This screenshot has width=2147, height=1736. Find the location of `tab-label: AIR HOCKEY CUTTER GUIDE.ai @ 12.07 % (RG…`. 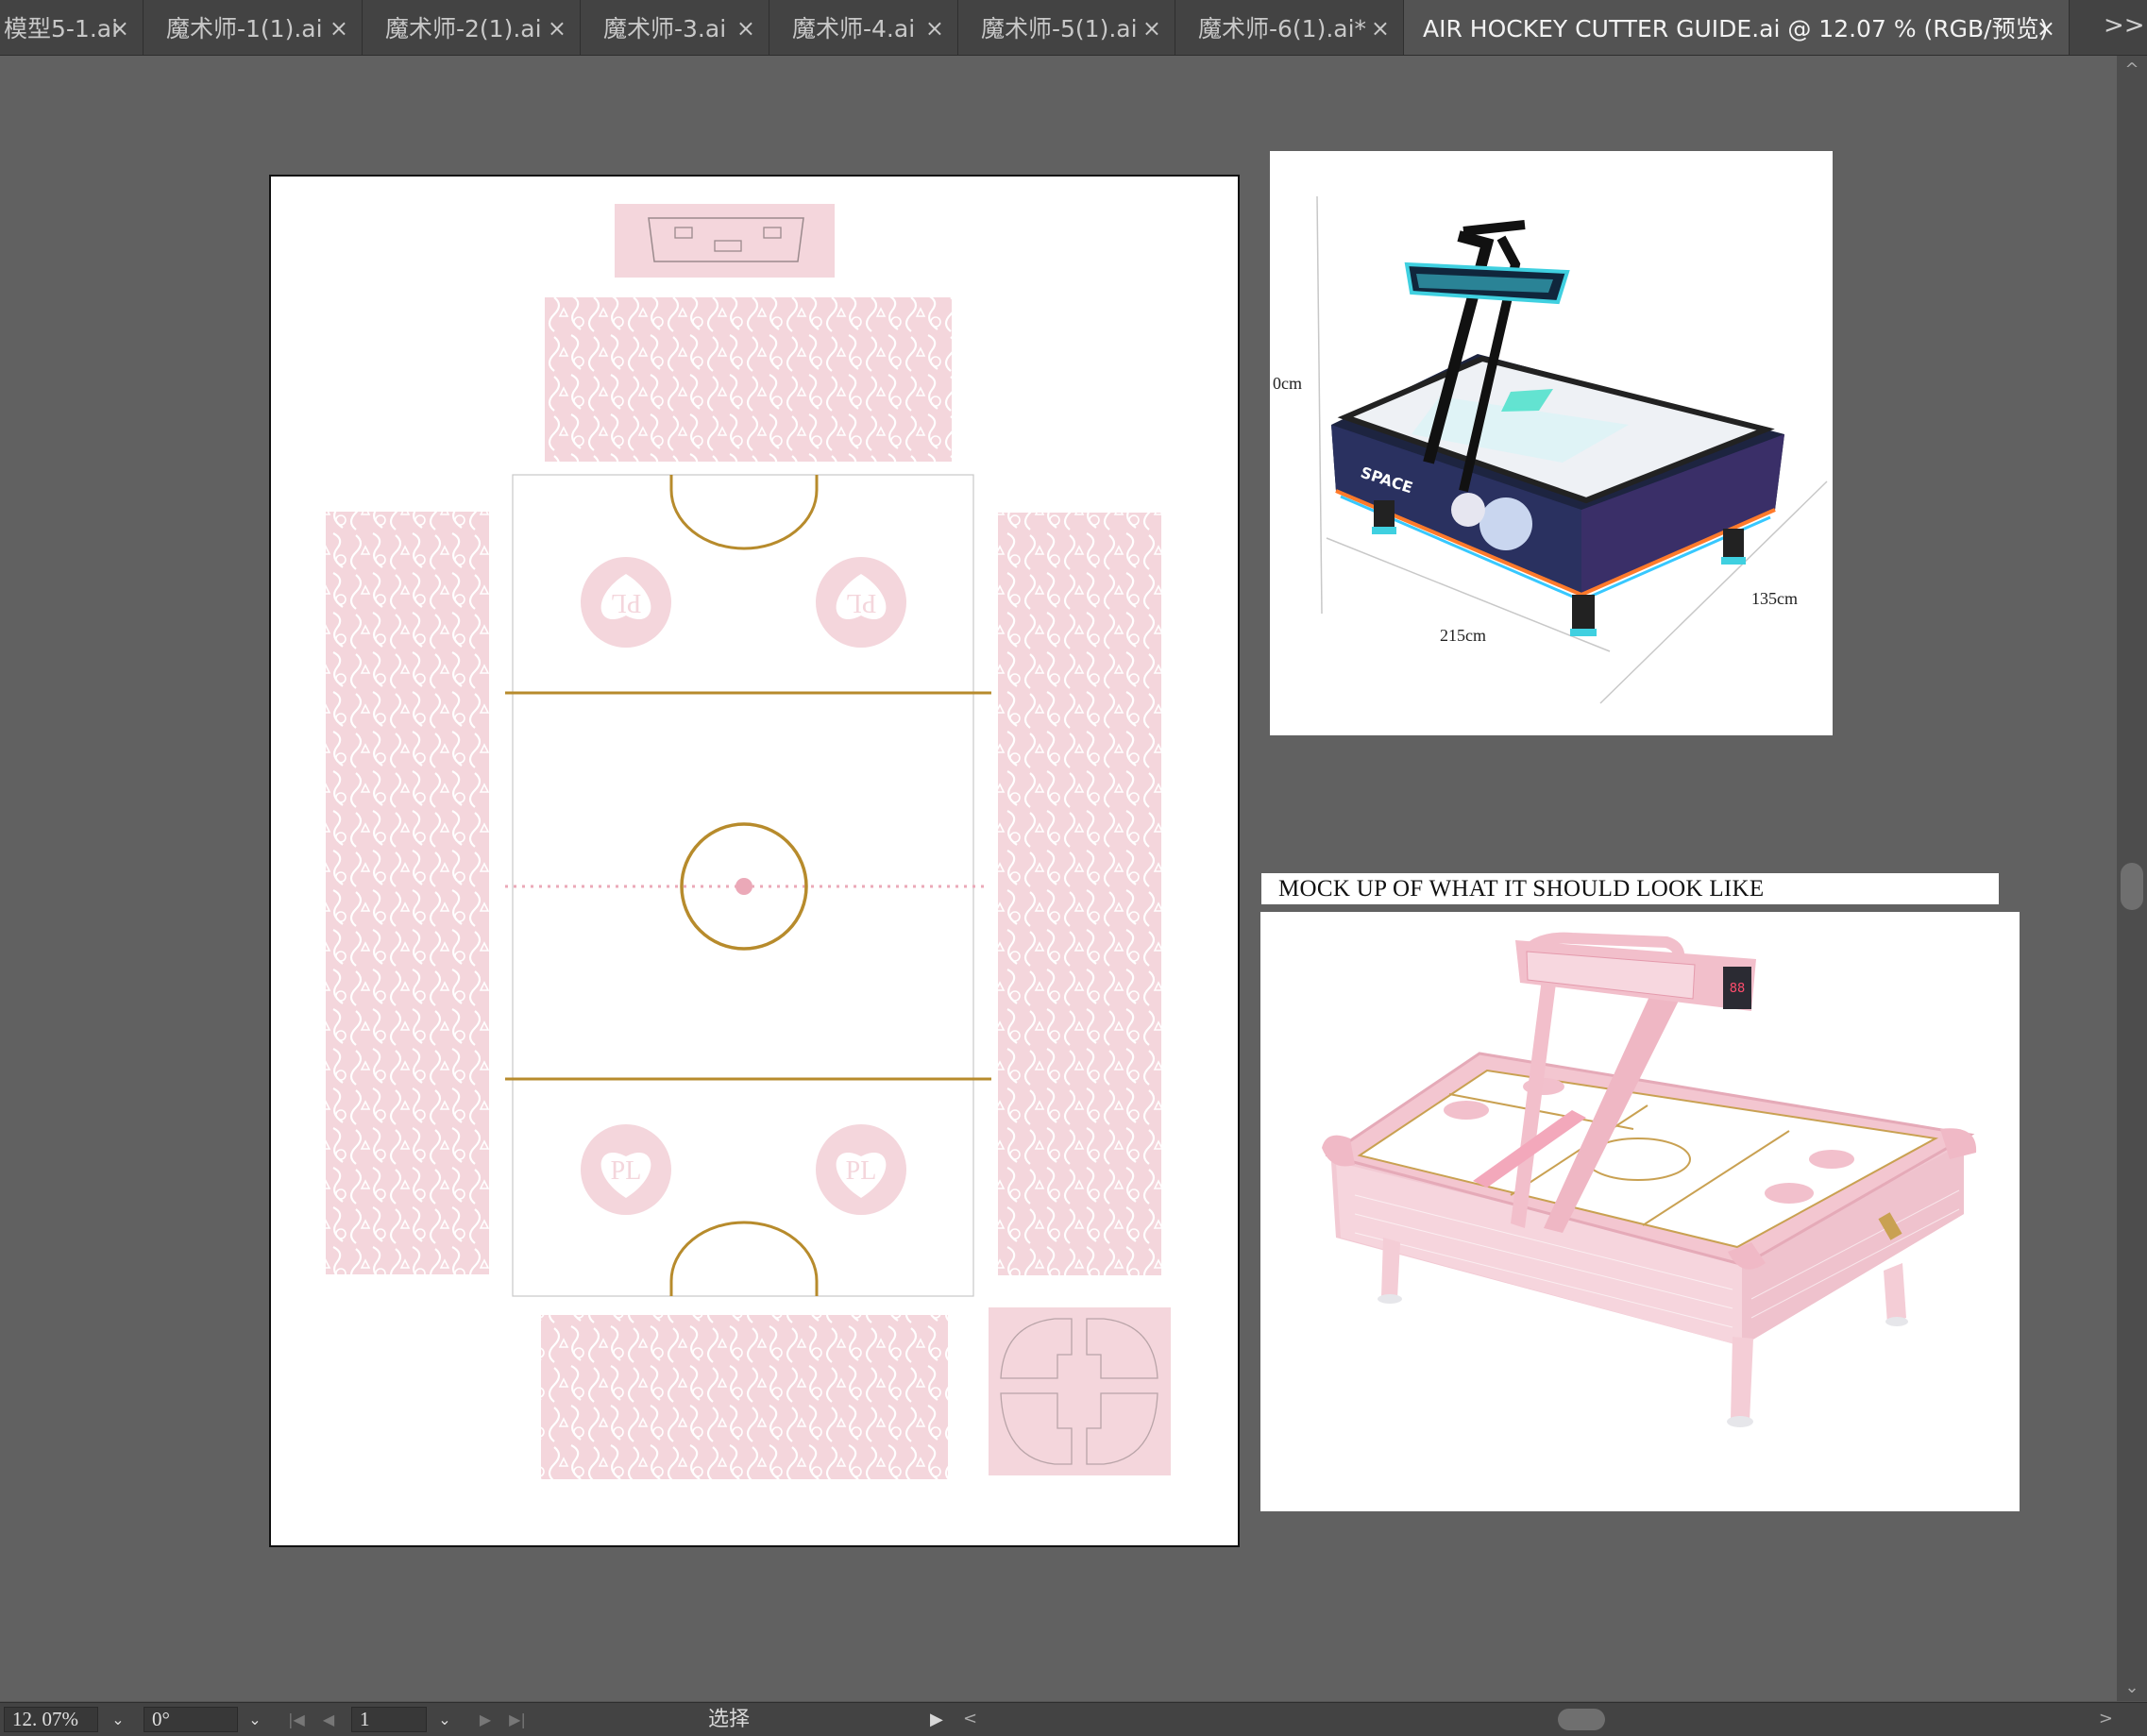

tab-label: AIR HOCKEY CUTTER GUIDE.ai @ 12.07 % (RG… is located at coordinates (1736, 29).